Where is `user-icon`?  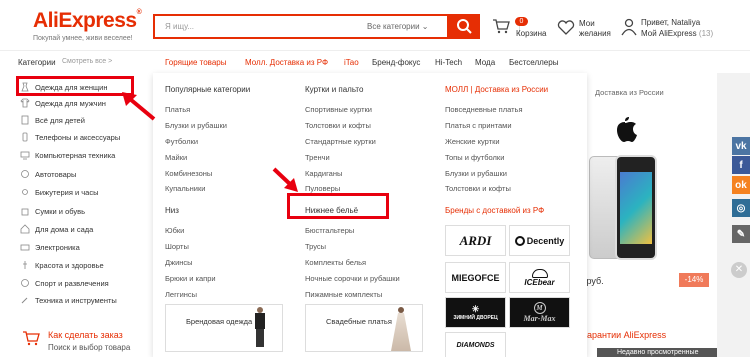 user-icon is located at coordinates (629, 27).